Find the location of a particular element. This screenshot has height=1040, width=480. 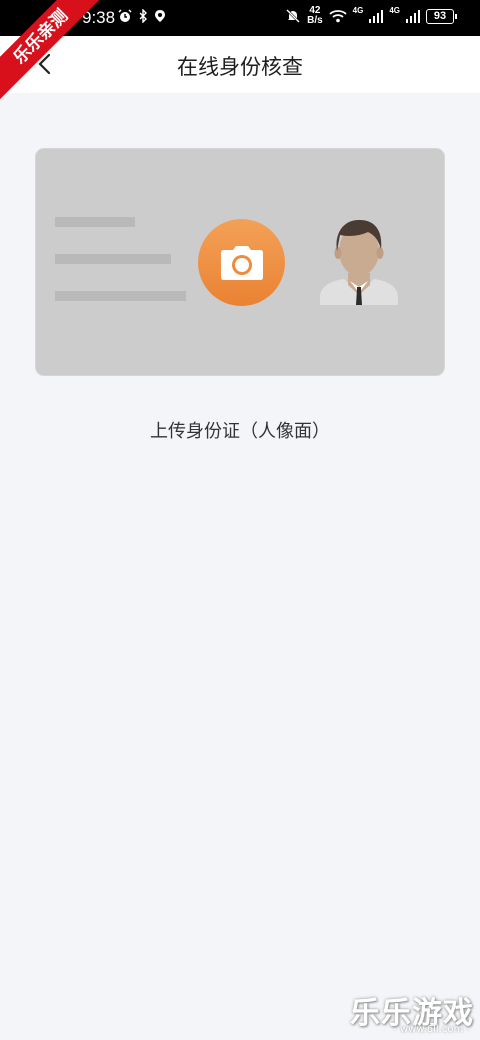

network-speed: 42 B/s is located at coordinates (315, 16).